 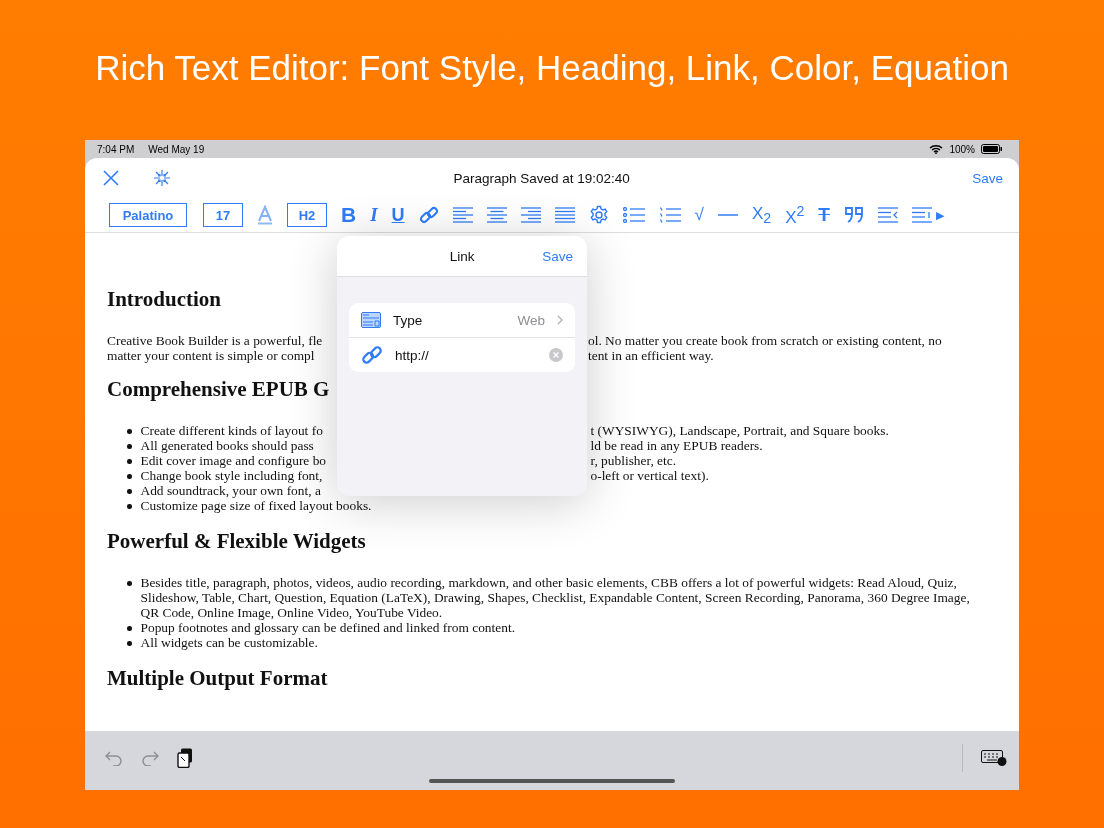 I want to click on strikethrough-button: T, so click(x=824, y=215).